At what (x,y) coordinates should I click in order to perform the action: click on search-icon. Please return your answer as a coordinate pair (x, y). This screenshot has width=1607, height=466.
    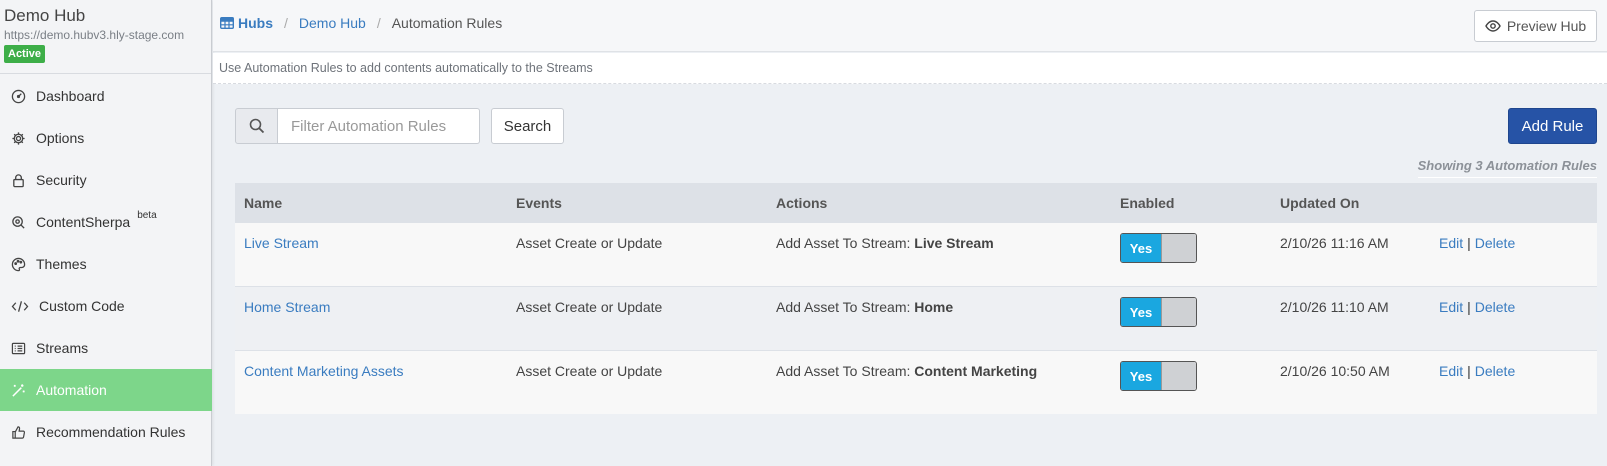
    Looking at the image, I should click on (256, 126).